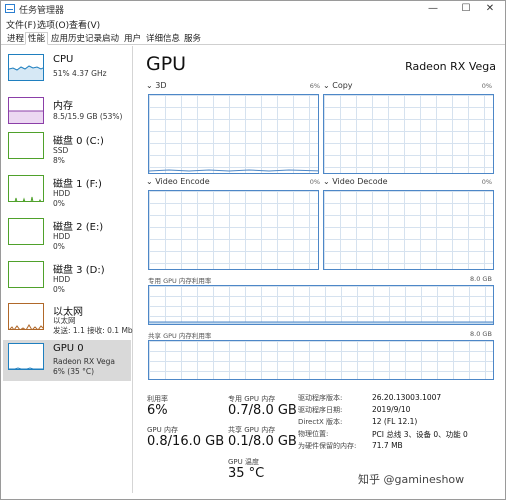 Image resolution: width=506 pixels, height=500 pixels. I want to click on tab-users: 用户, so click(132, 38).